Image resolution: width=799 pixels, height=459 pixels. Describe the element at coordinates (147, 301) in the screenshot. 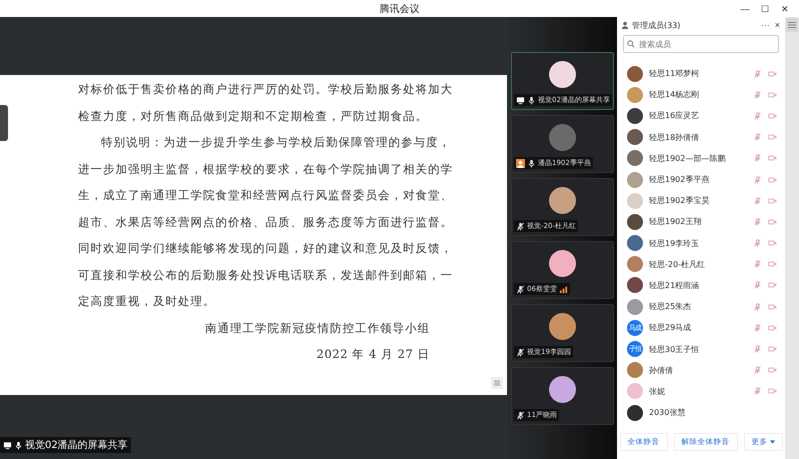

I see `document-text: 定高度重视，及时处理。` at that location.